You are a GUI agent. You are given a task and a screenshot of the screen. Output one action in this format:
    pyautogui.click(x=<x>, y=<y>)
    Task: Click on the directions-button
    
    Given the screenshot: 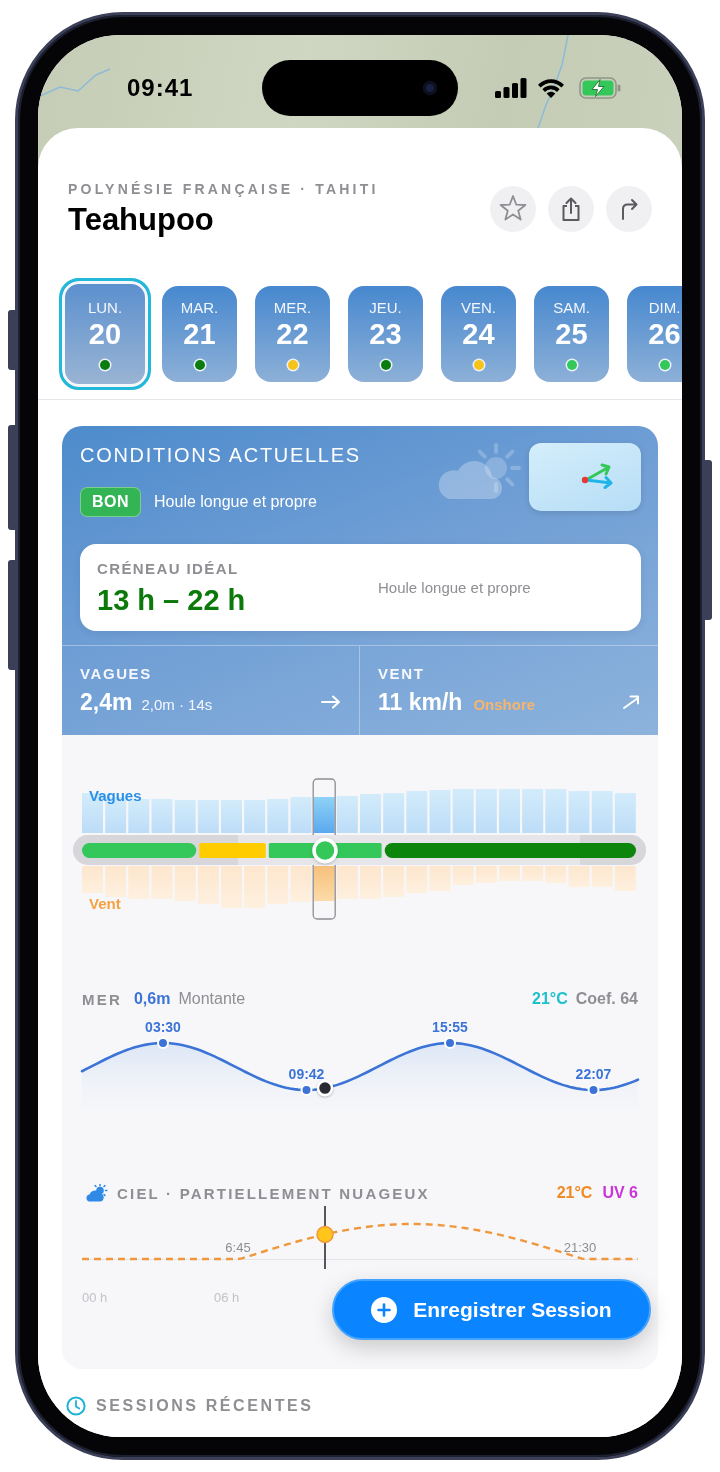 What is the action you would take?
    pyautogui.click(x=629, y=209)
    